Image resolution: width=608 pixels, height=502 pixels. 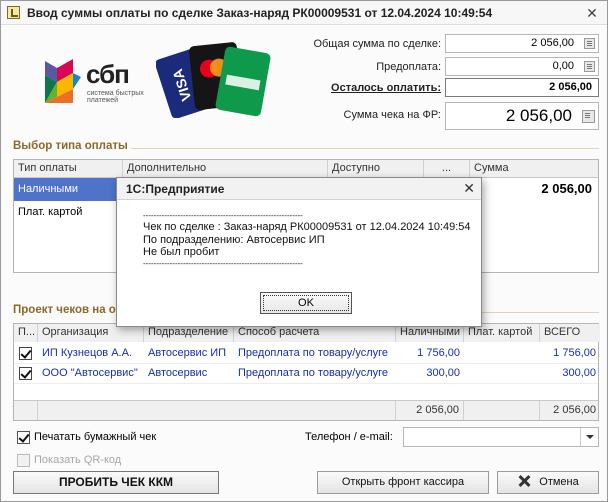 What do you see at coordinates (108, 74) in the screenshot?
I see `sbp-wordmark: сбп` at bounding box center [108, 74].